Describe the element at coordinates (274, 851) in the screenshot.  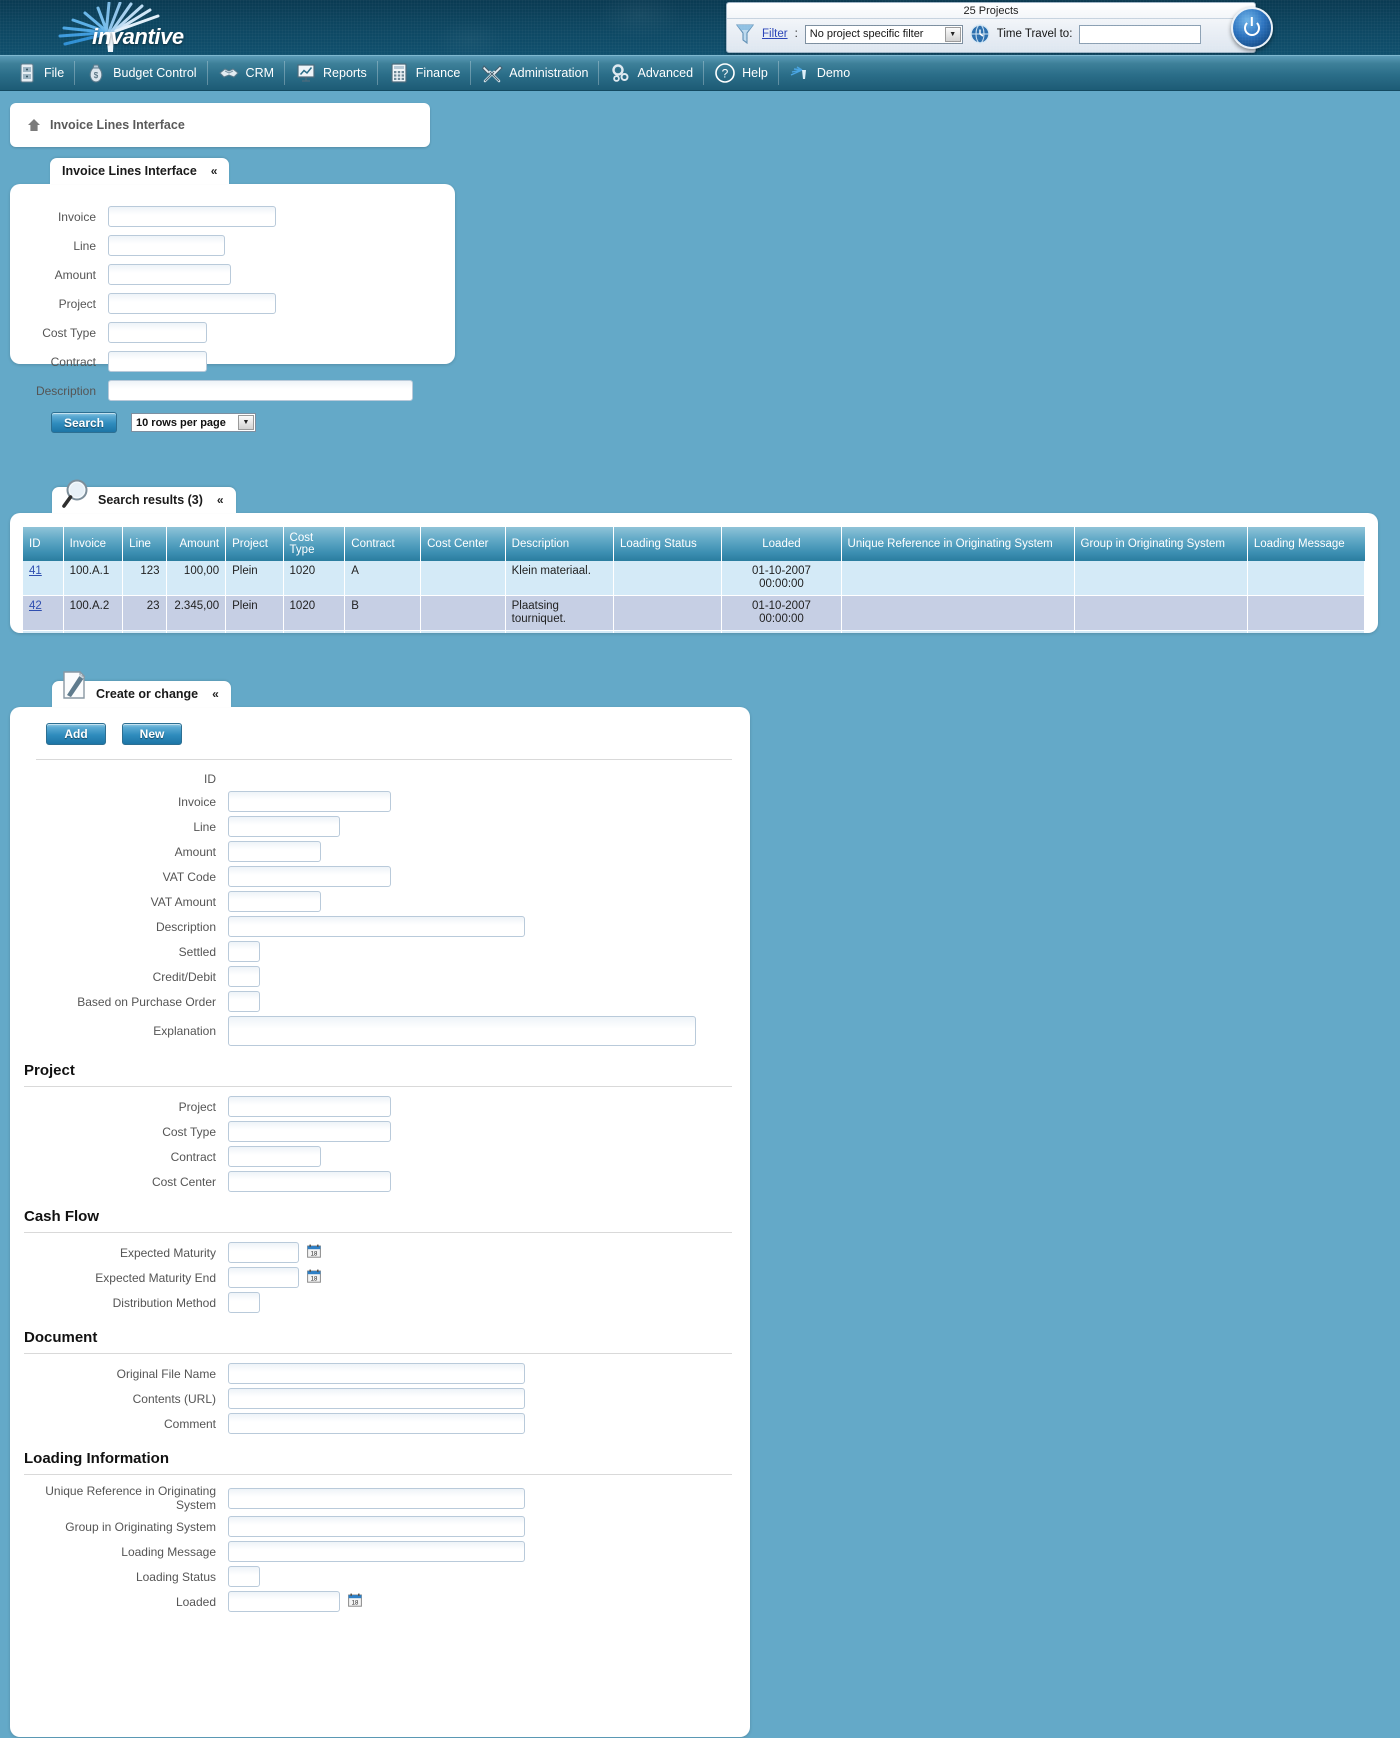
I see `form-input-amount` at that location.